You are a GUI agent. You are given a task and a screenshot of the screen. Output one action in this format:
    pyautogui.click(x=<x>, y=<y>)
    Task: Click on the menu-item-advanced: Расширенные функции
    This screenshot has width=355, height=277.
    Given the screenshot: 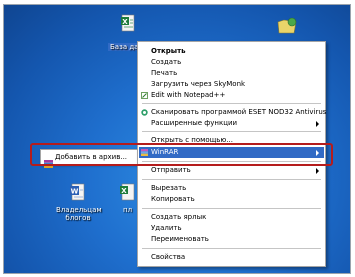 What is the action you would take?
    pyautogui.click(x=231, y=123)
    